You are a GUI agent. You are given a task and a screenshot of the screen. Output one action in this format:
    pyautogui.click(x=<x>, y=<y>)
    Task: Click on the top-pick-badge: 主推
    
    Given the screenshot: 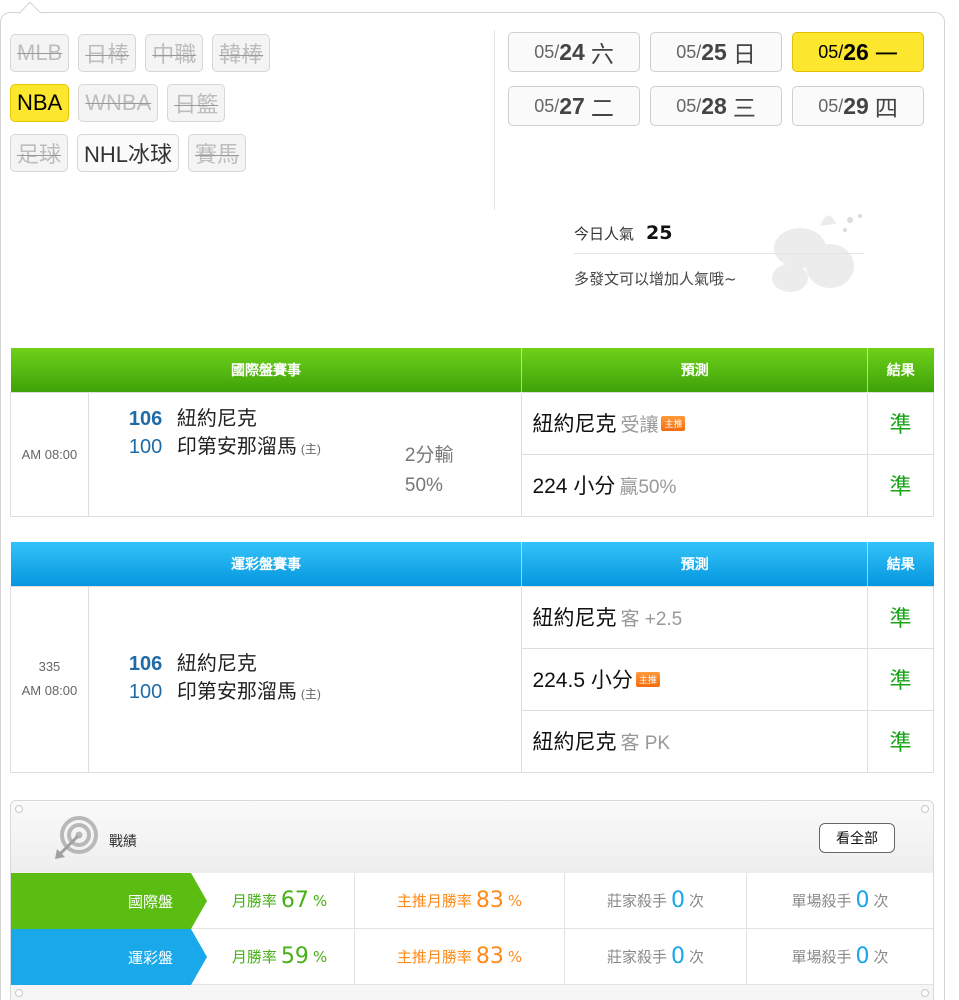 What is the action you would take?
    pyautogui.click(x=673, y=423)
    